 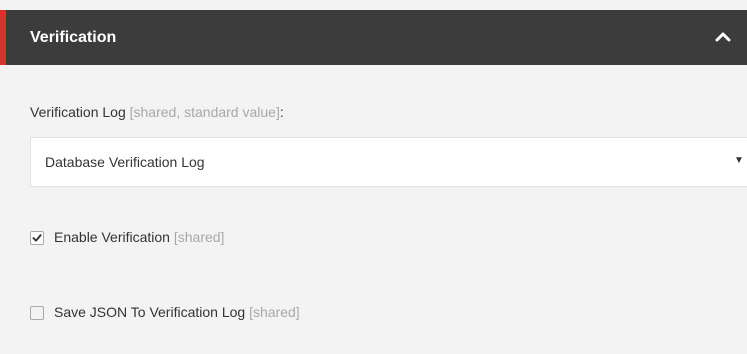 What do you see at coordinates (78, 112) in the screenshot?
I see `verification-log-label-text: Verification Log` at bounding box center [78, 112].